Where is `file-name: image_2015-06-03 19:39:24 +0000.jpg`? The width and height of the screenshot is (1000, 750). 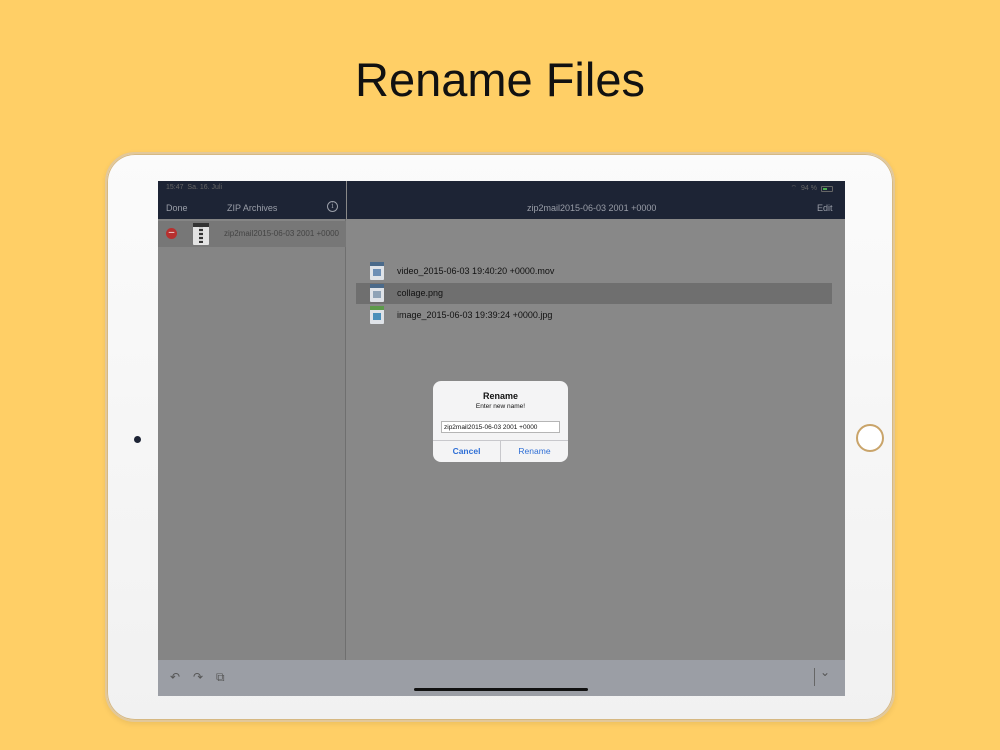 file-name: image_2015-06-03 19:39:24 +0000.jpg is located at coordinates (475, 315).